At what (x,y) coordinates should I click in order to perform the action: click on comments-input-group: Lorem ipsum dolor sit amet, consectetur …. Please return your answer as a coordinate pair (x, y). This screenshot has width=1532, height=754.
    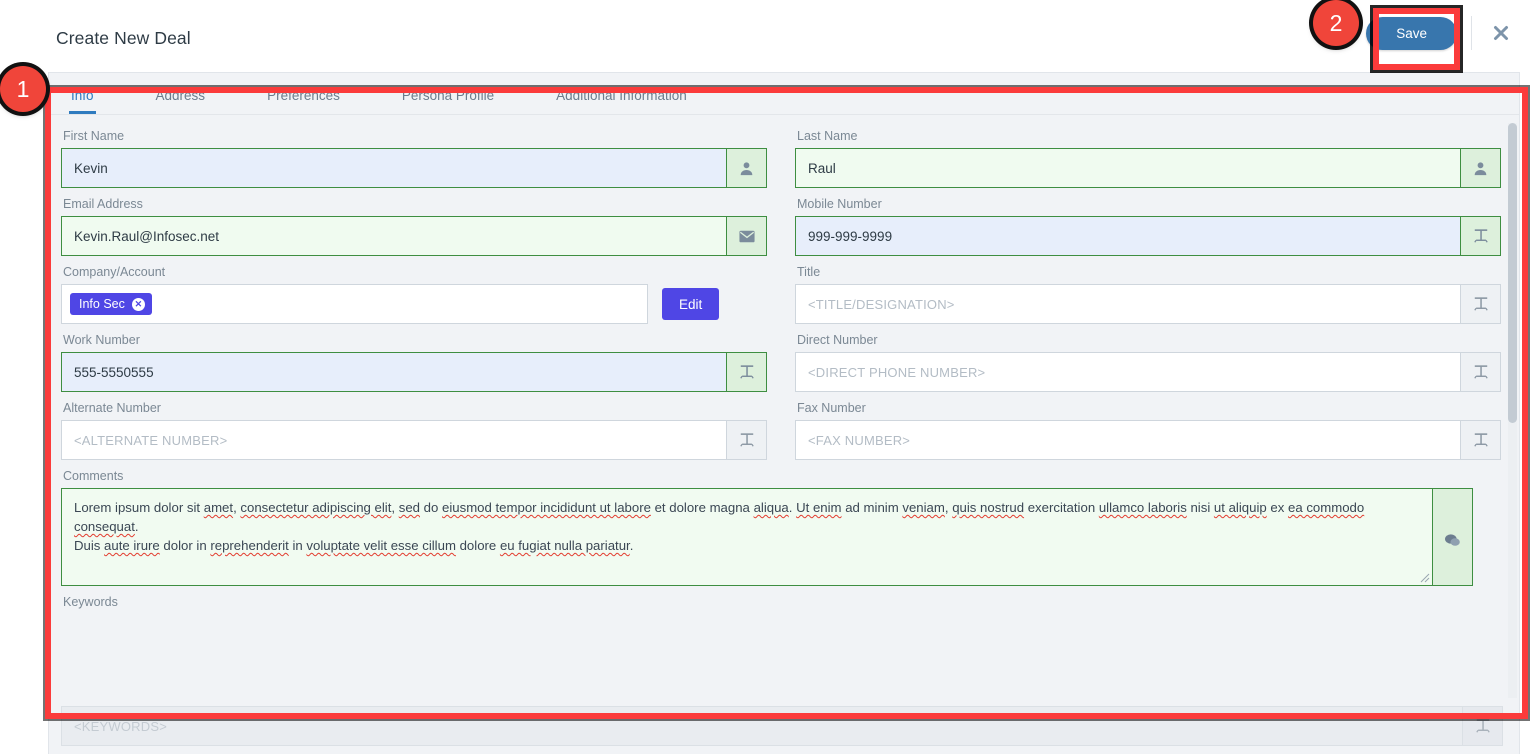
    Looking at the image, I should click on (767, 537).